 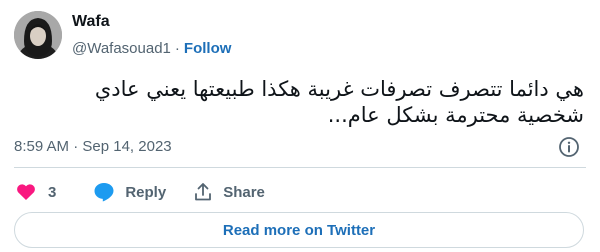 I want to click on read-more-button: Read more on Twitter, so click(x=299, y=230).